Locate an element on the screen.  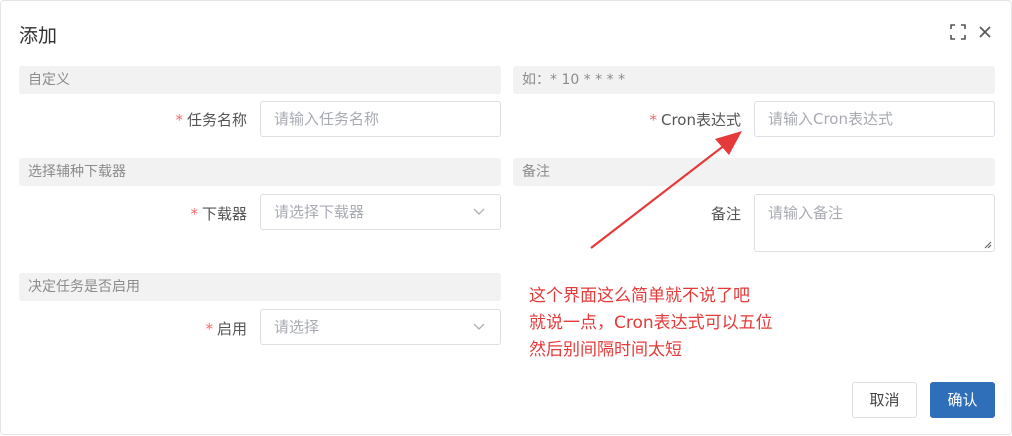
confirm-button: 确认 is located at coordinates (962, 400).